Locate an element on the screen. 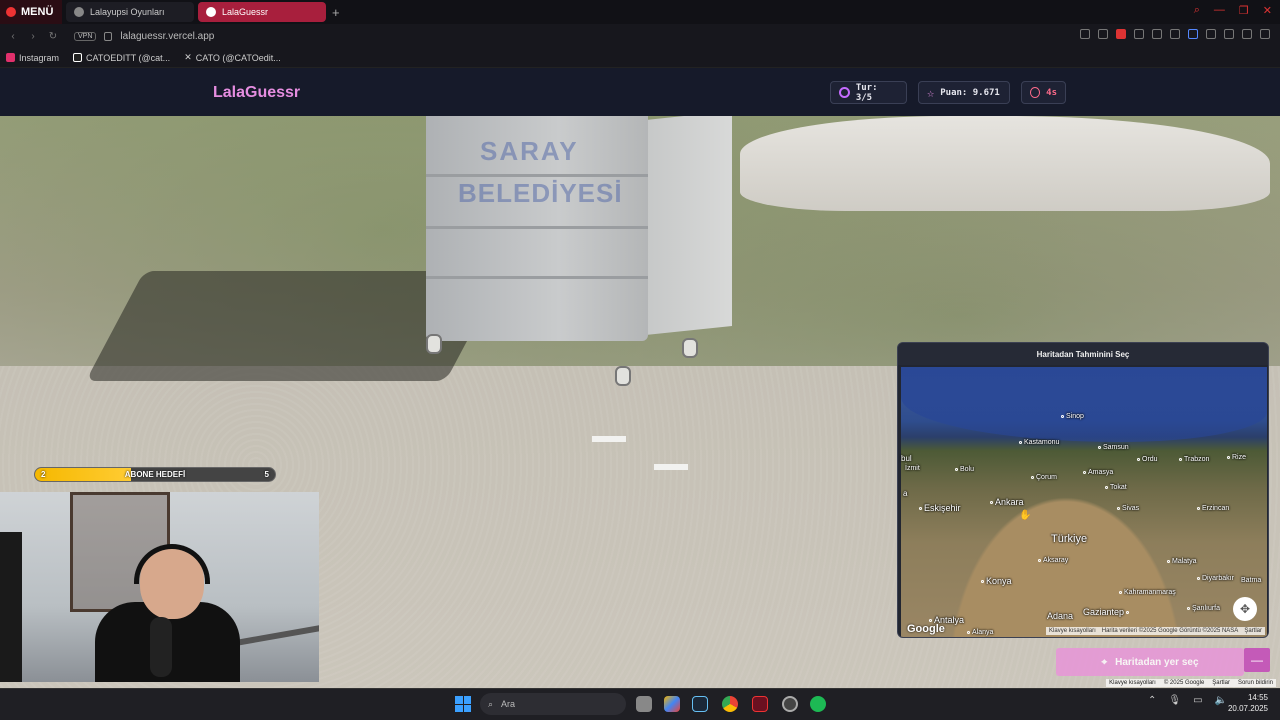  chrome-icon is located at coordinates (730, 704).